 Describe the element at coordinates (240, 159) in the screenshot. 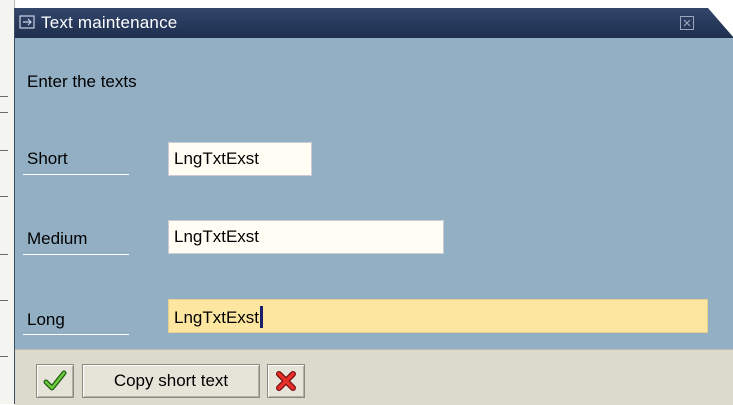

I see `short-text-field: LngTxtExst` at that location.